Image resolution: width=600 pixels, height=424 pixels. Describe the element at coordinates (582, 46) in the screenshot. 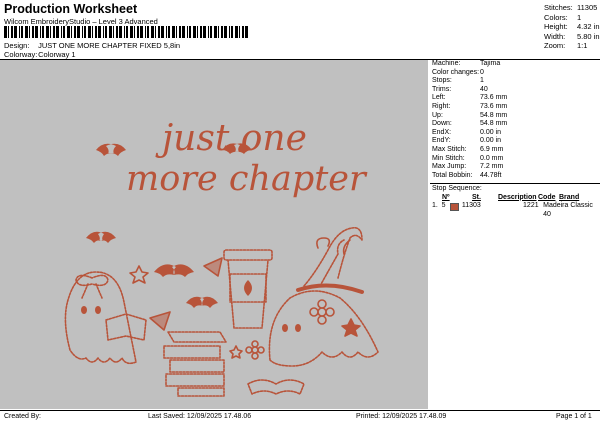

I see `stat-value: 1:1` at that location.